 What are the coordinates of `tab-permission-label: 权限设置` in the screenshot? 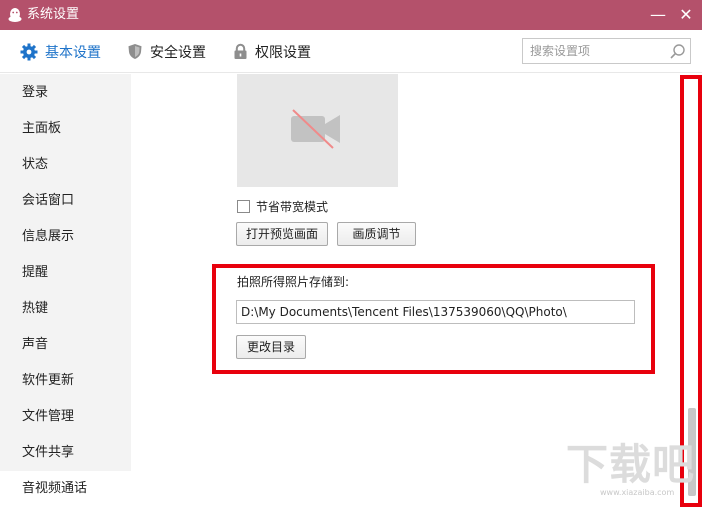 It's located at (283, 52).